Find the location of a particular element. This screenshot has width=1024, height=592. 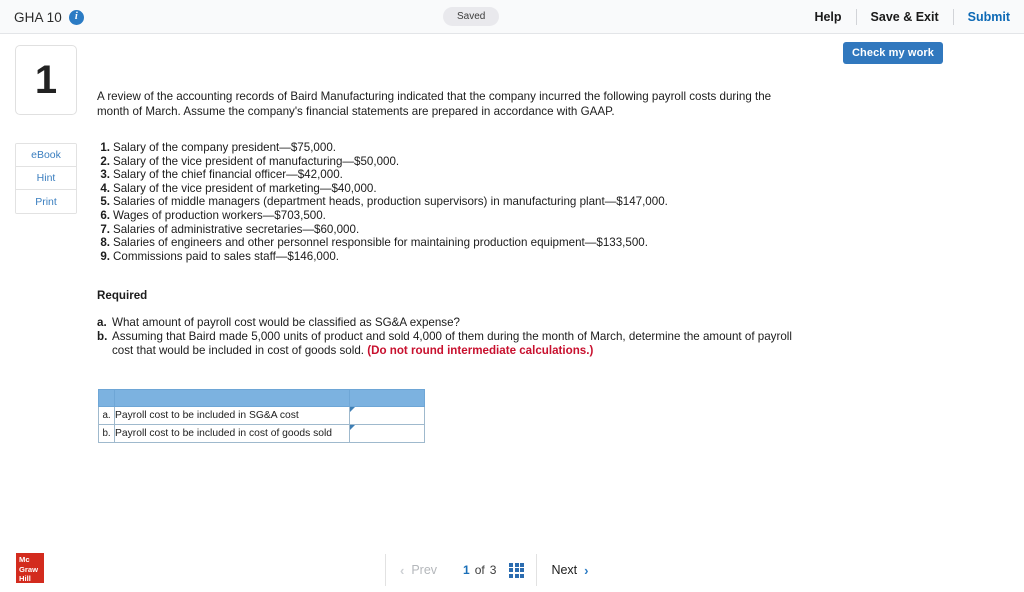

table-header-cell-letter is located at coordinates (106, 398).